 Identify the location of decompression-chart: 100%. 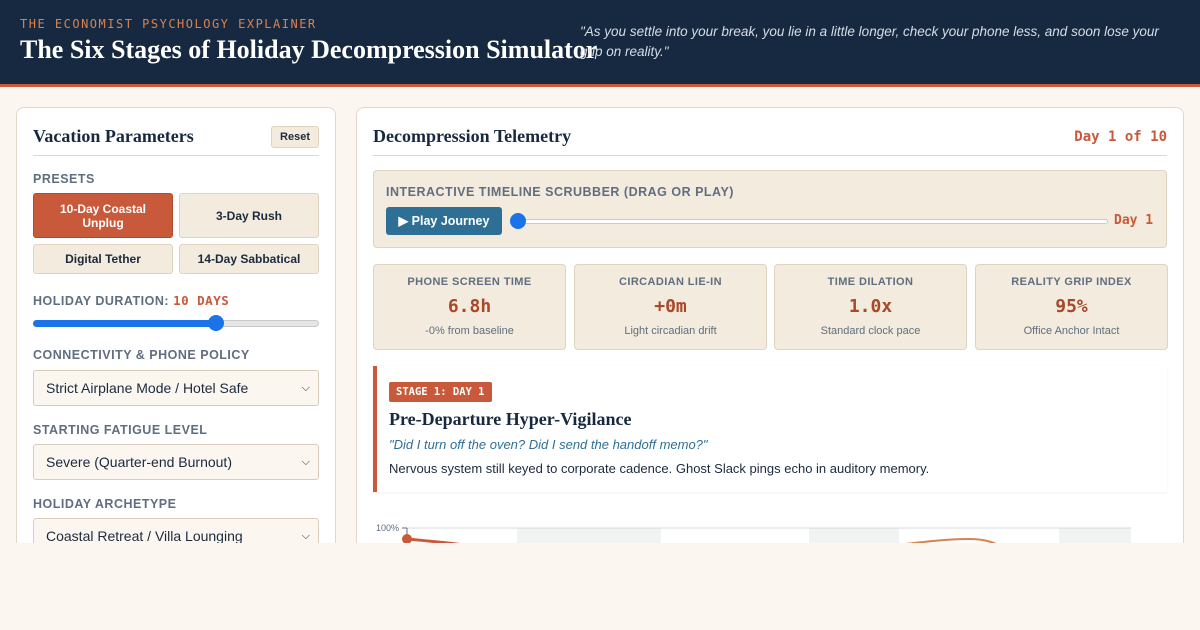
(753, 533).